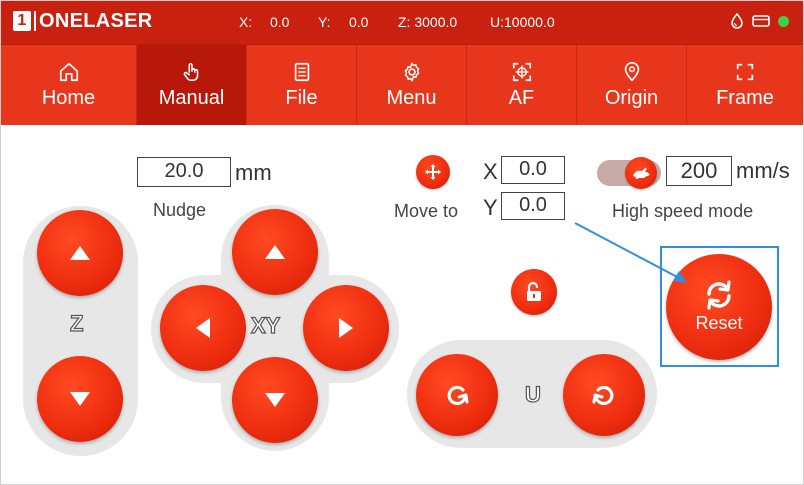 The width and height of the screenshot is (804, 485). I want to click on rabbit-icon, so click(641, 173).